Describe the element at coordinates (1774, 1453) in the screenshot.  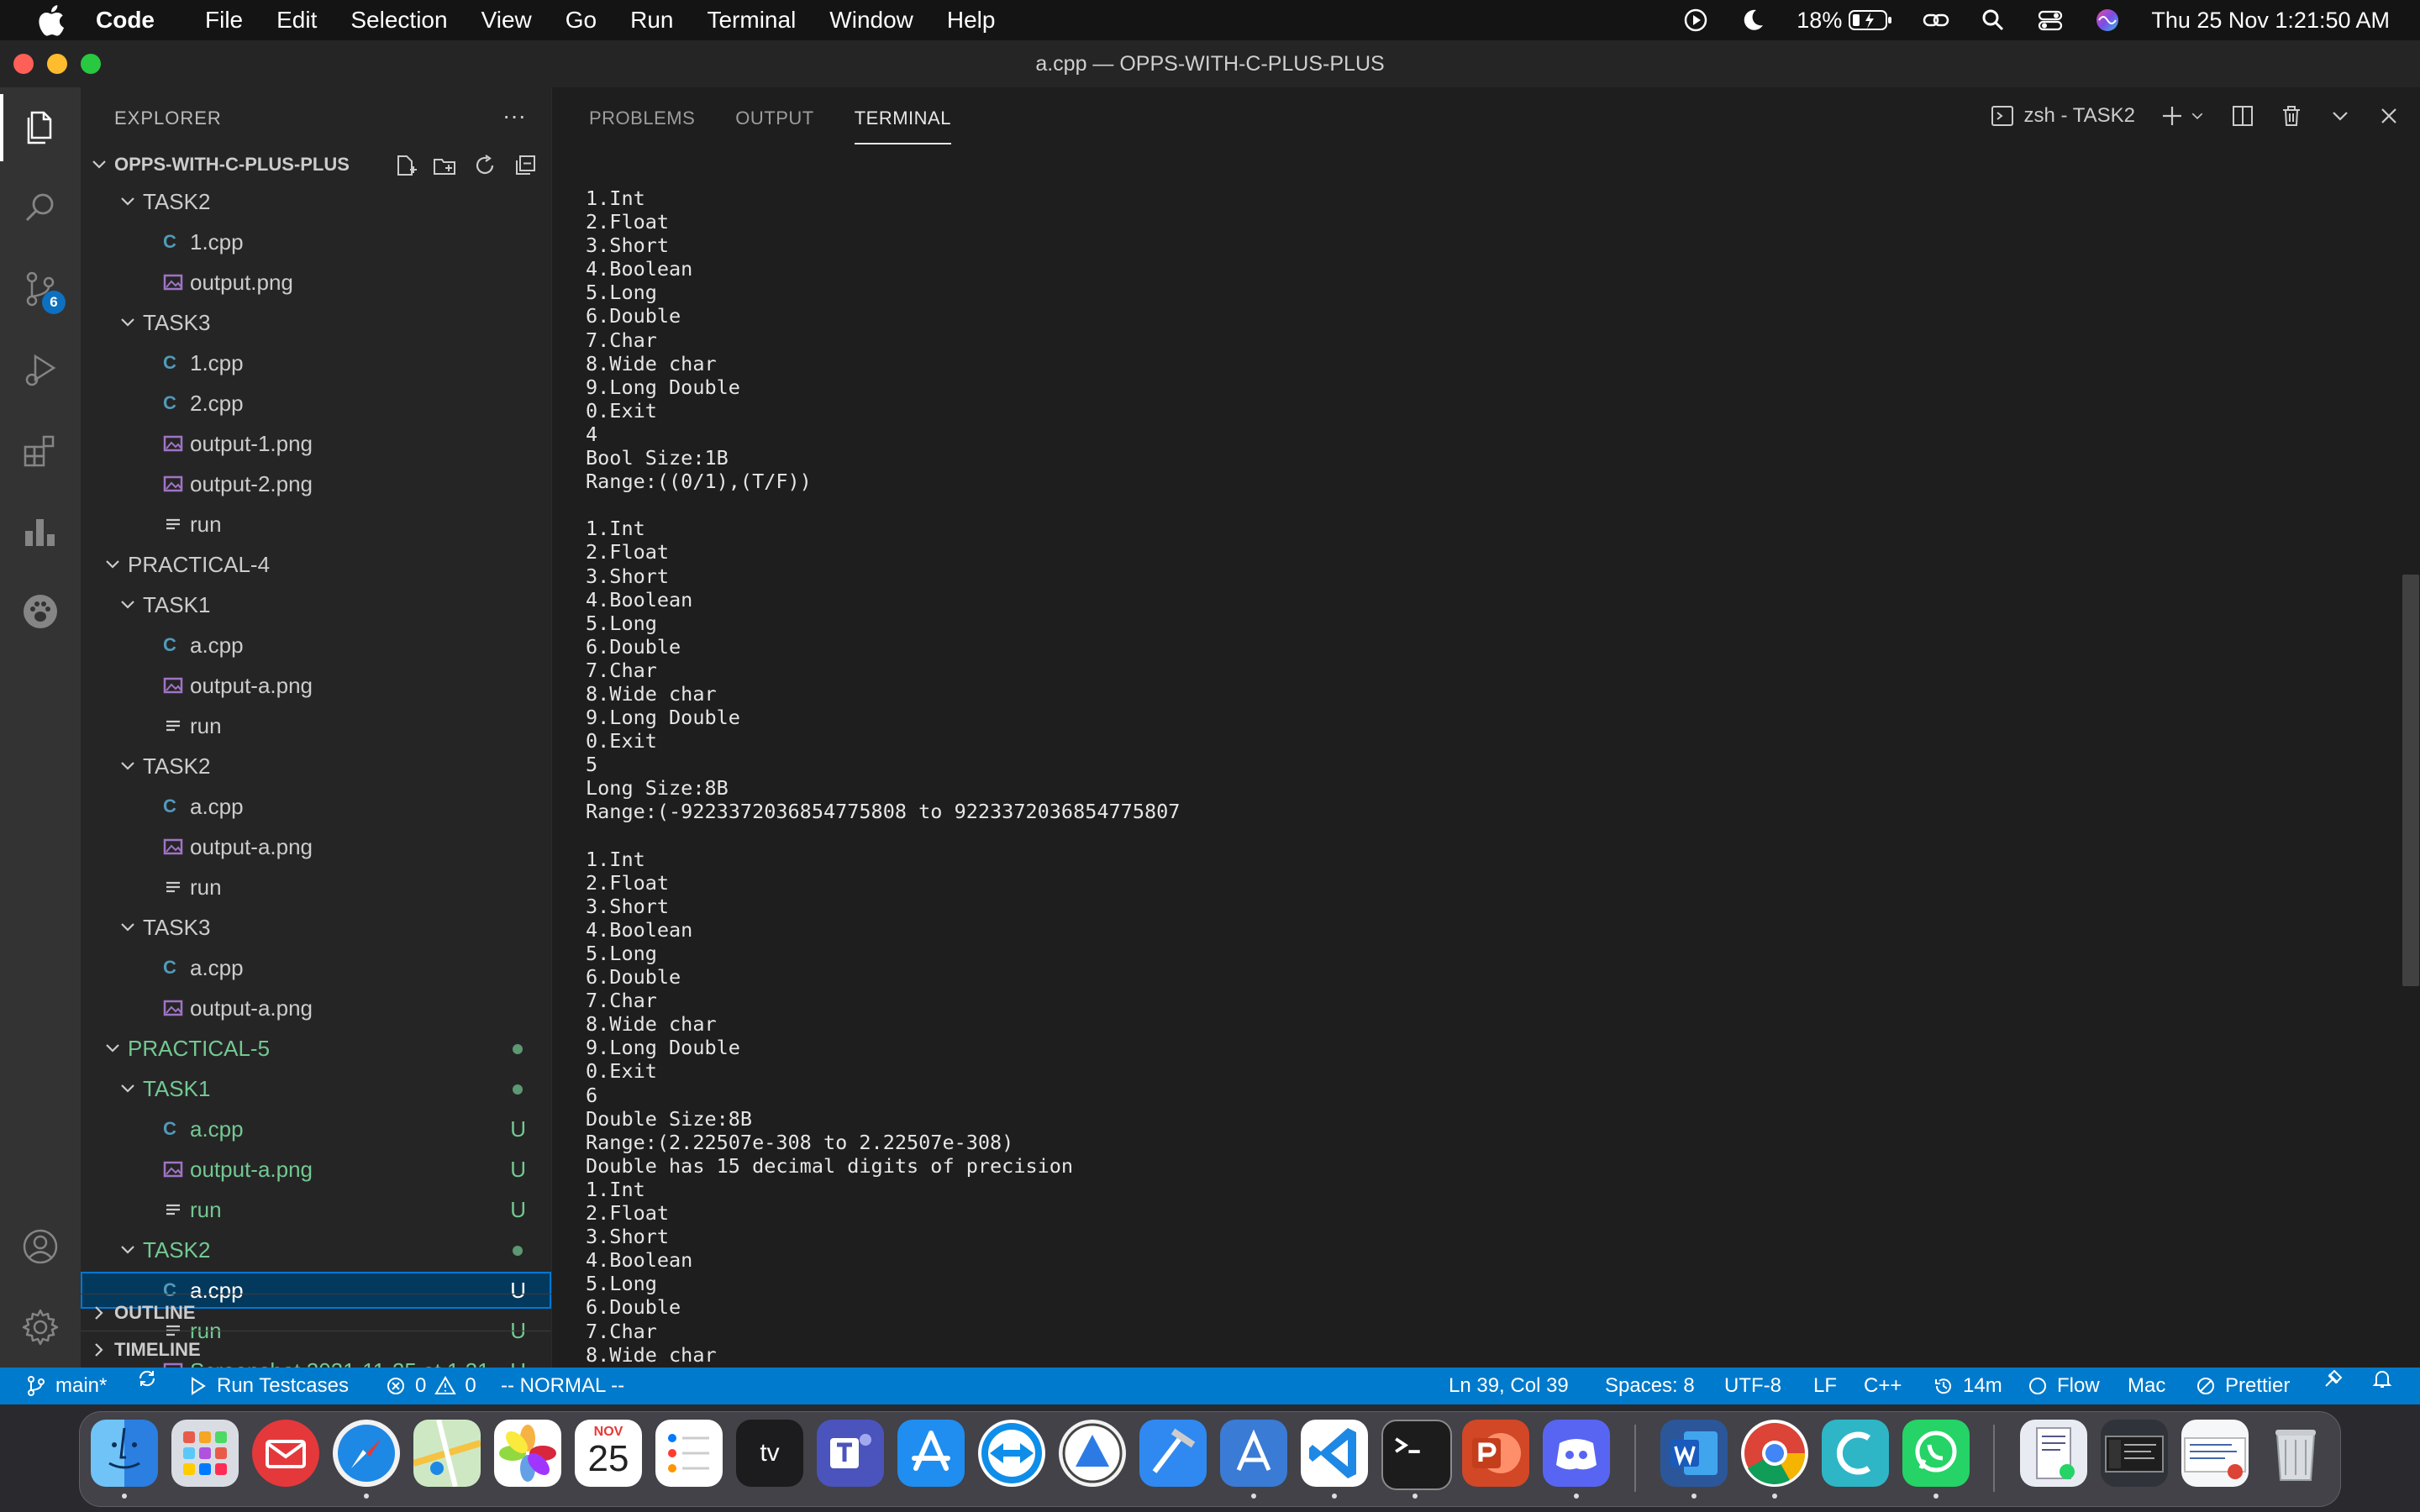
I see `chrome-dock-icon` at that location.